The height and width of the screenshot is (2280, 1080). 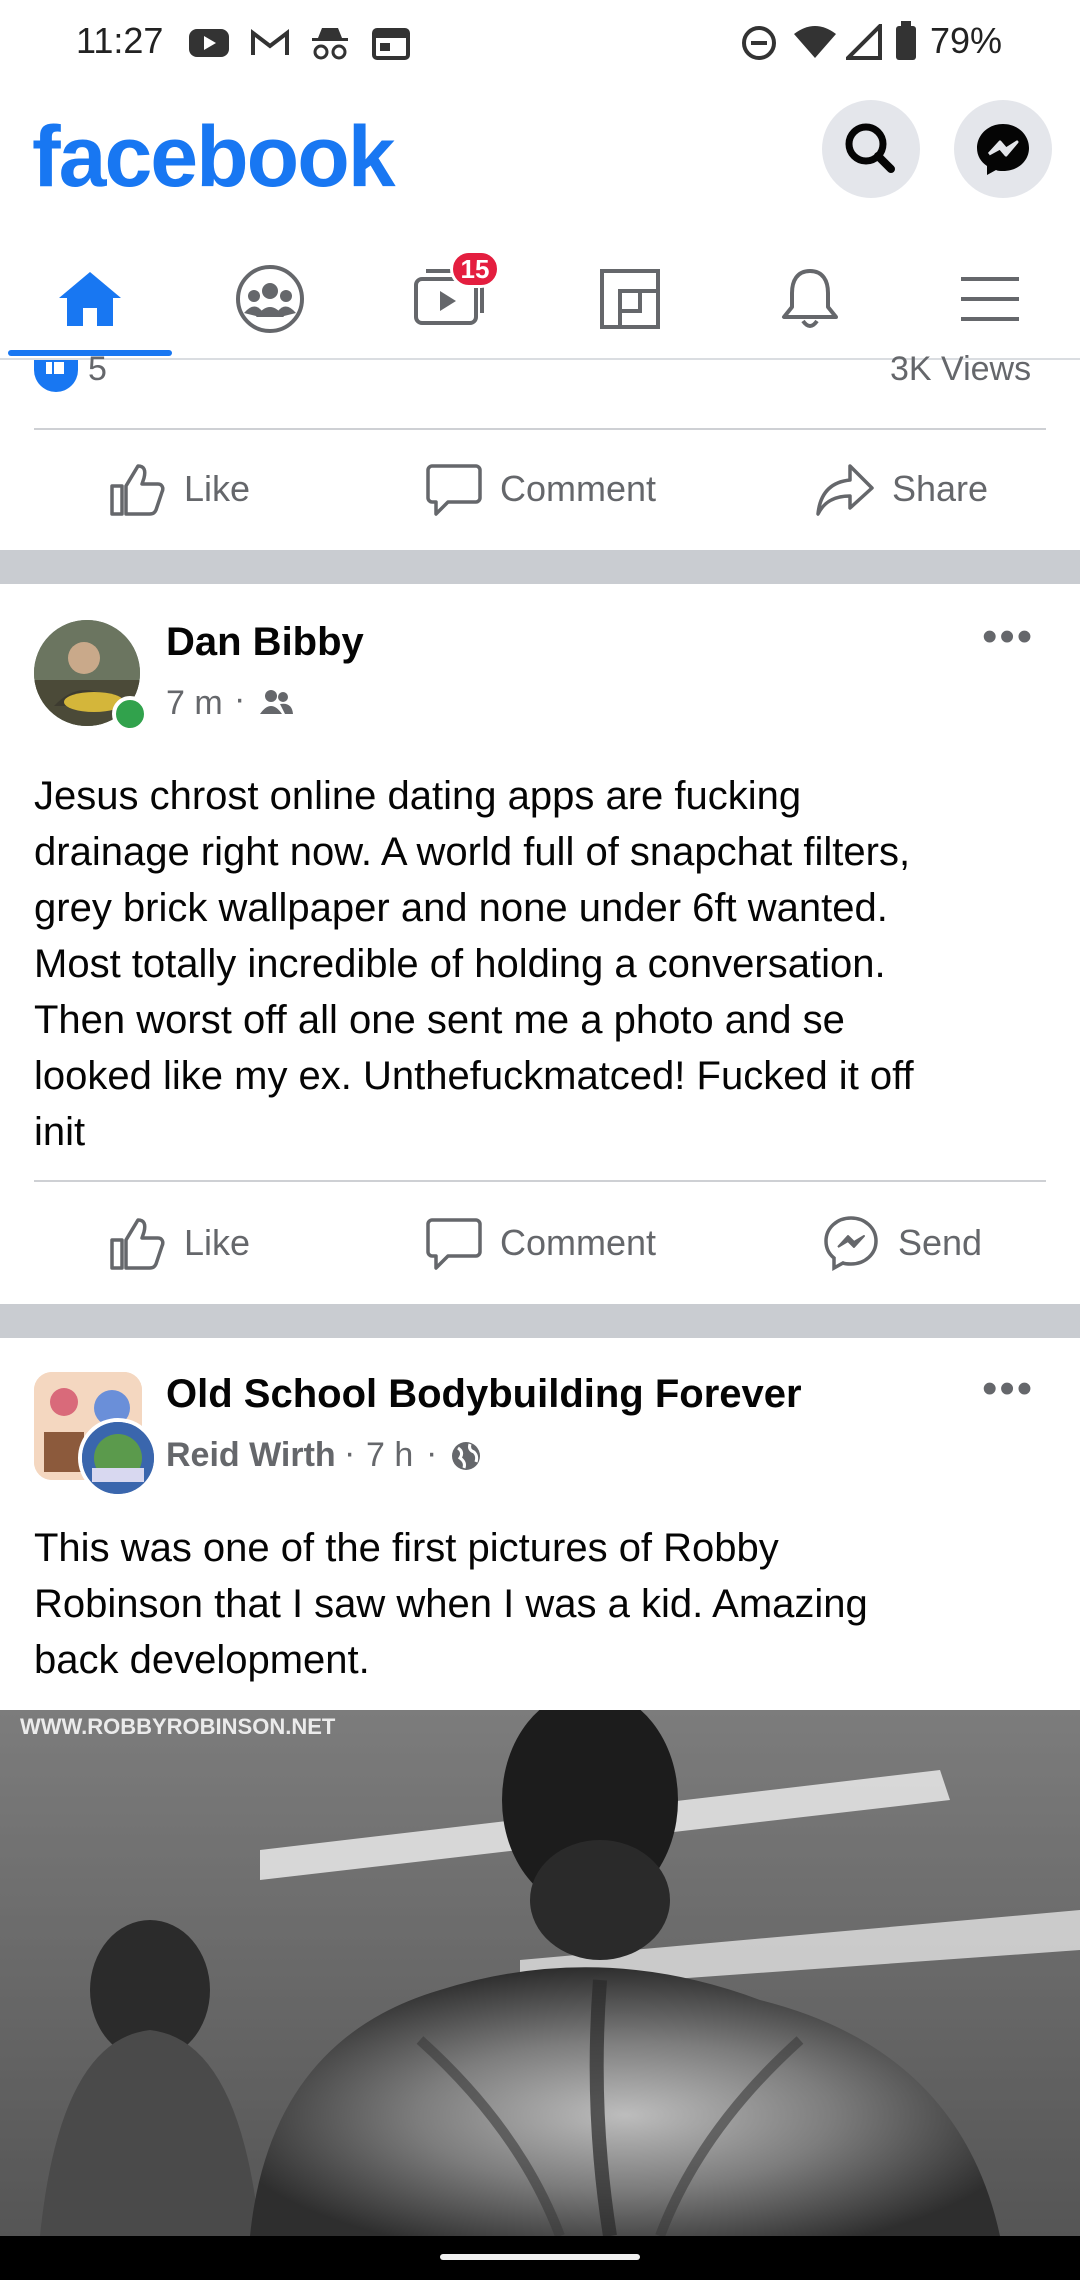 What do you see at coordinates (966, 40) in the screenshot?
I see `battery-percent: 79%` at bounding box center [966, 40].